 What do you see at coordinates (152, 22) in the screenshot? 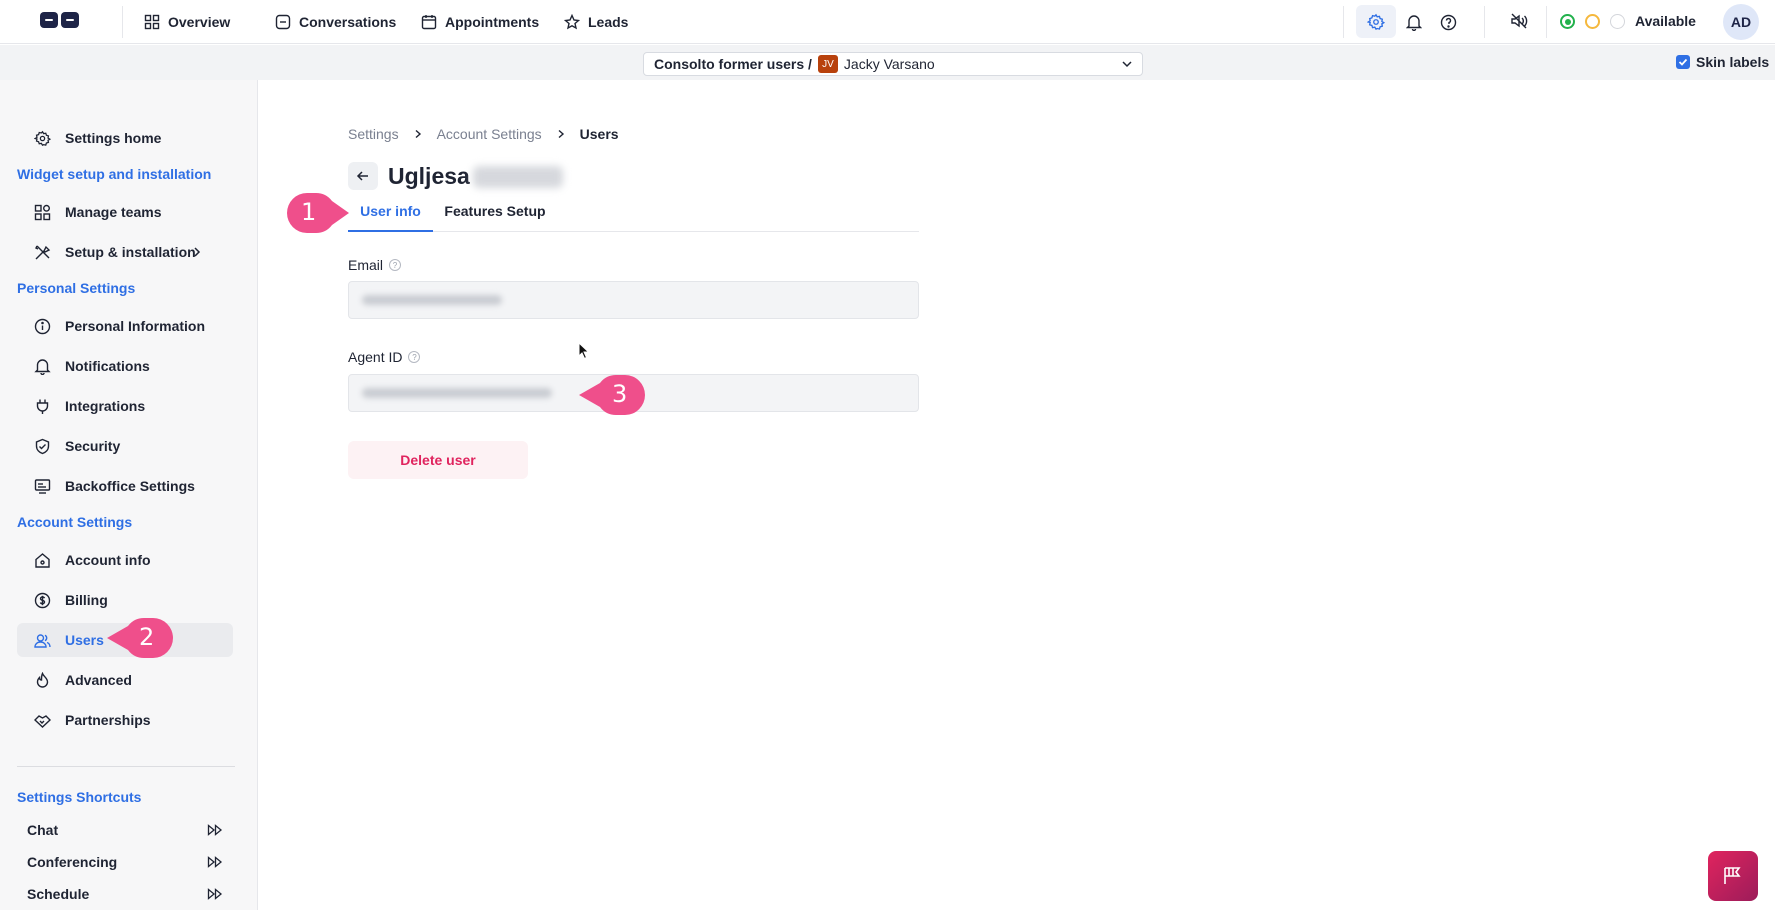
I see `grid-icon` at bounding box center [152, 22].